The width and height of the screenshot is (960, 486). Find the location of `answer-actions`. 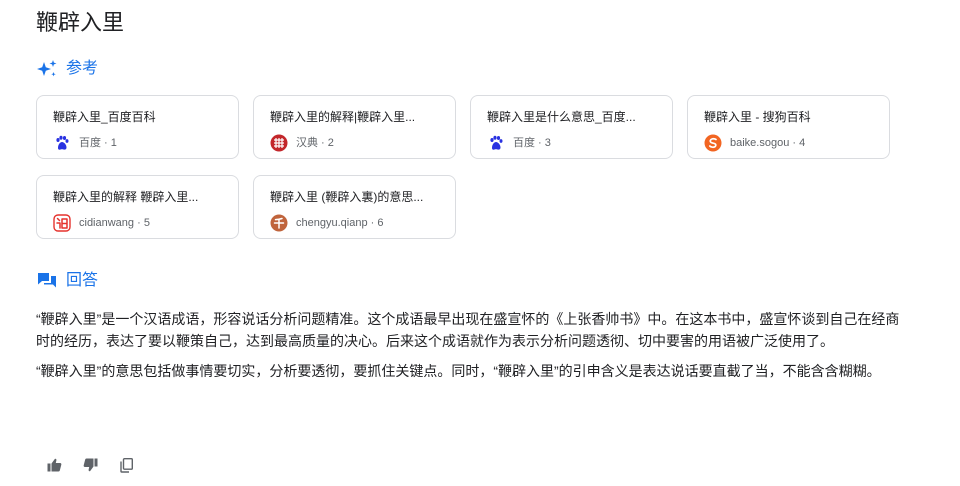

answer-actions is located at coordinates (90, 465).